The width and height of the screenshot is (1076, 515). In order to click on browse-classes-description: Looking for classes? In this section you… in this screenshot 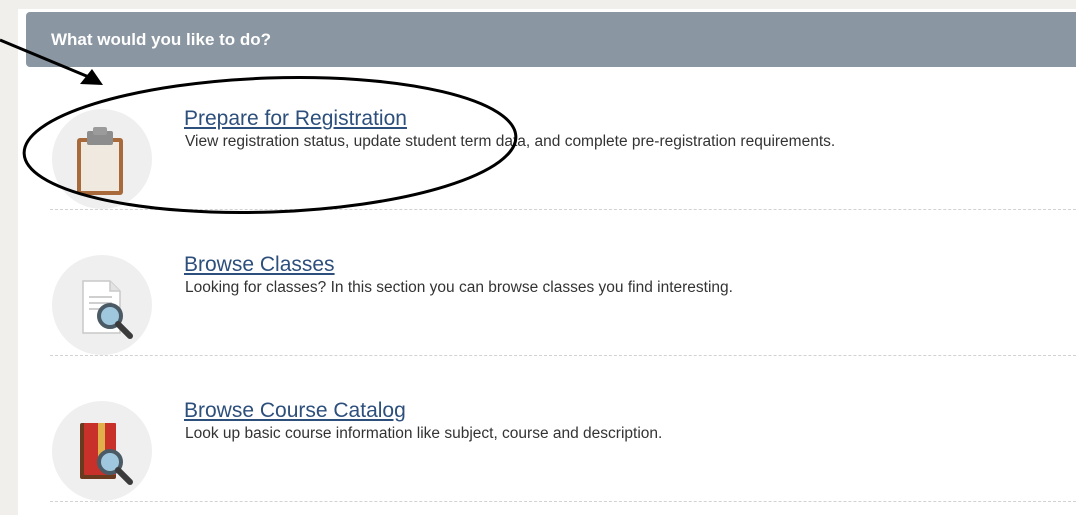, I will do `click(459, 287)`.